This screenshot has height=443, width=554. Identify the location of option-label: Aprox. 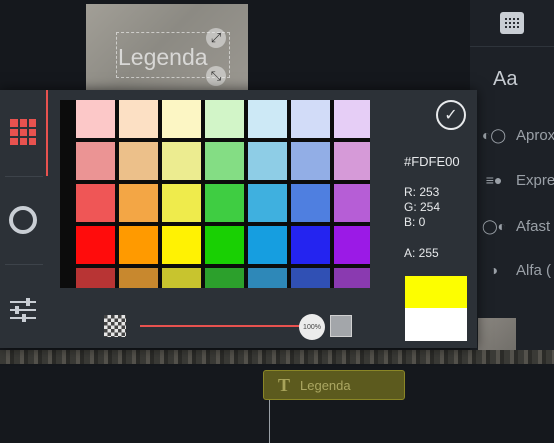
(535, 135).